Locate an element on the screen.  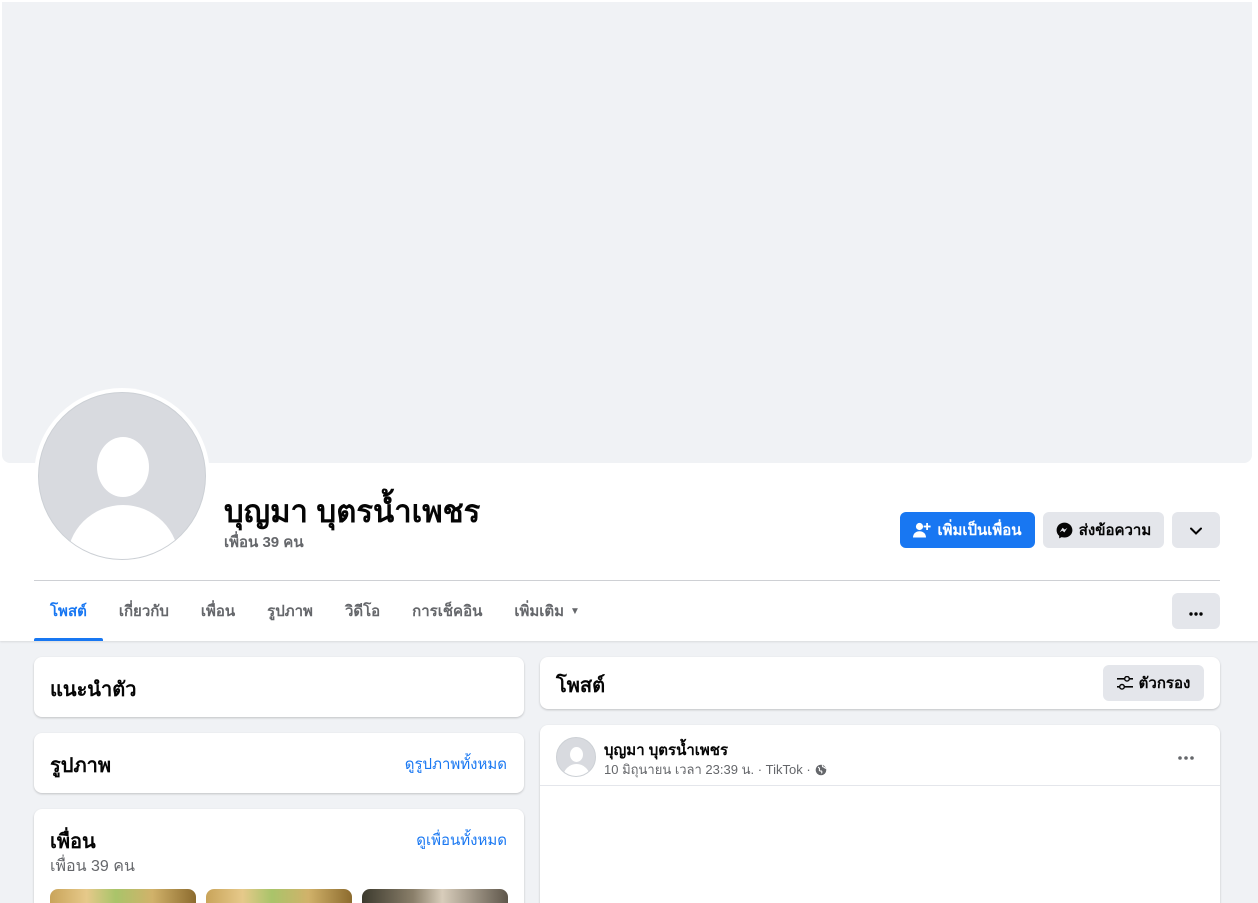
post-meta: 10 มิถุนายน เวลา 23:39 น. · TikTok · is located at coordinates (715, 769).